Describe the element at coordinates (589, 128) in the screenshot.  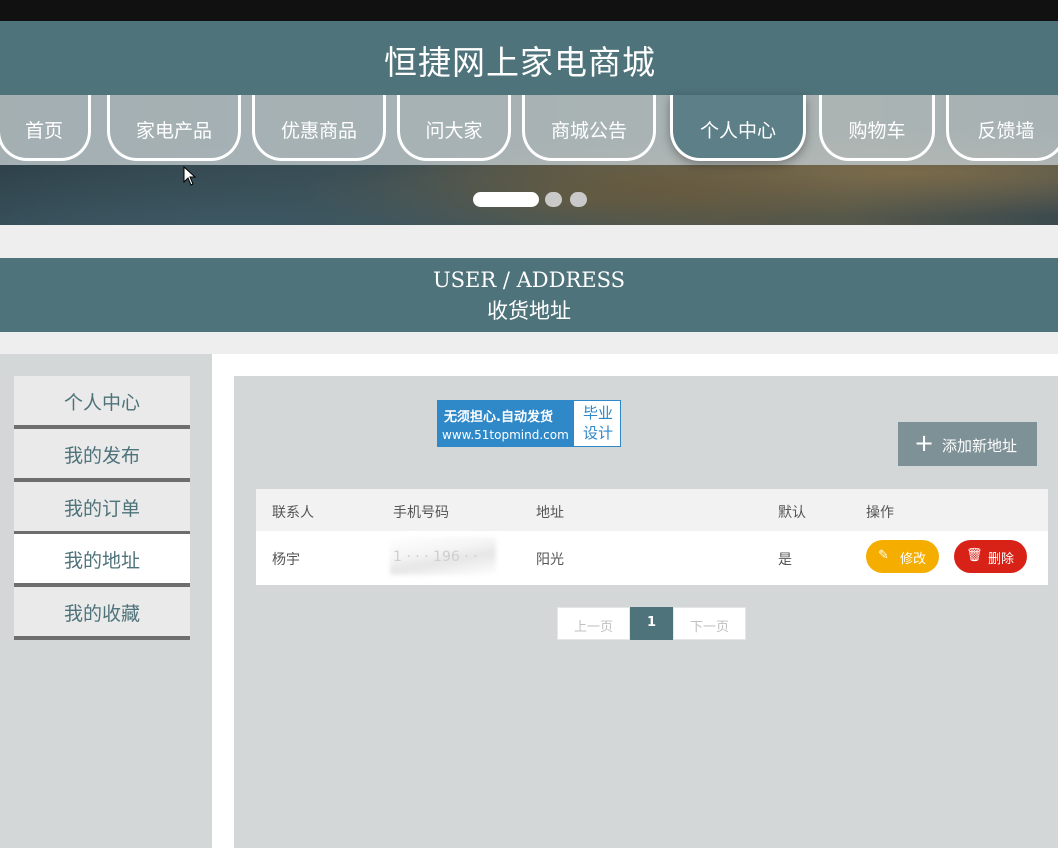
I see `nav-item-notices: 商城公告` at that location.